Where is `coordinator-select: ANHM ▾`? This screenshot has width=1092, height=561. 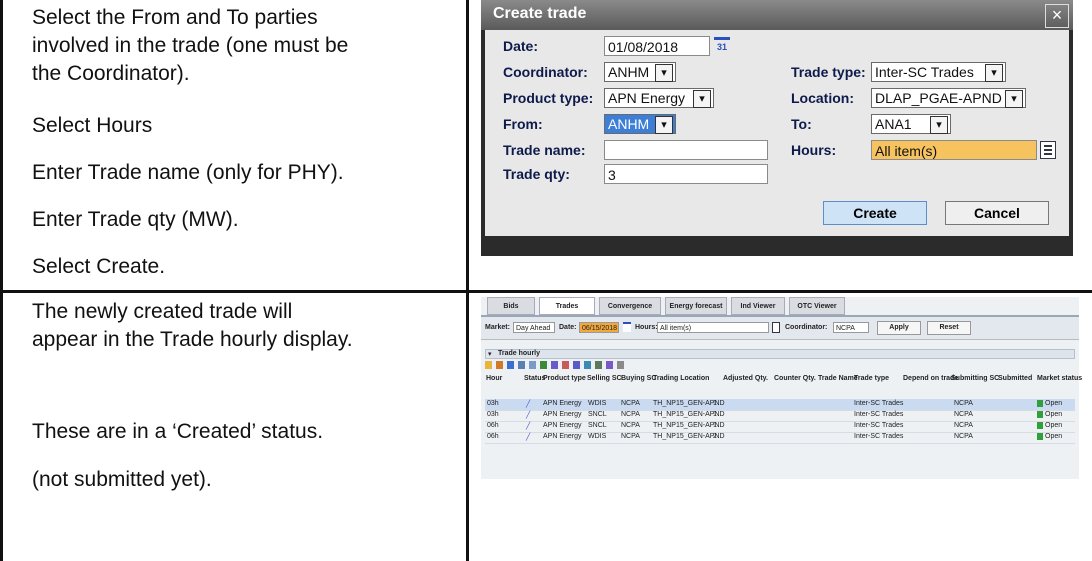 coordinator-select: ANHM ▾ is located at coordinates (640, 72).